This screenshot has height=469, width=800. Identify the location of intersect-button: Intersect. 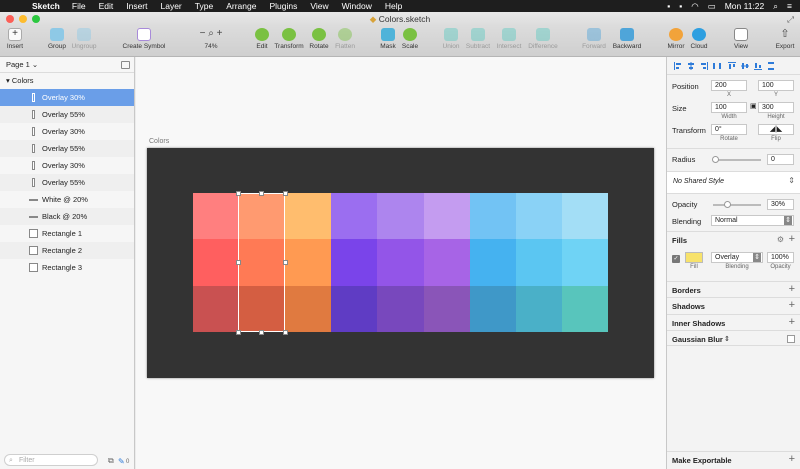
(509, 39).